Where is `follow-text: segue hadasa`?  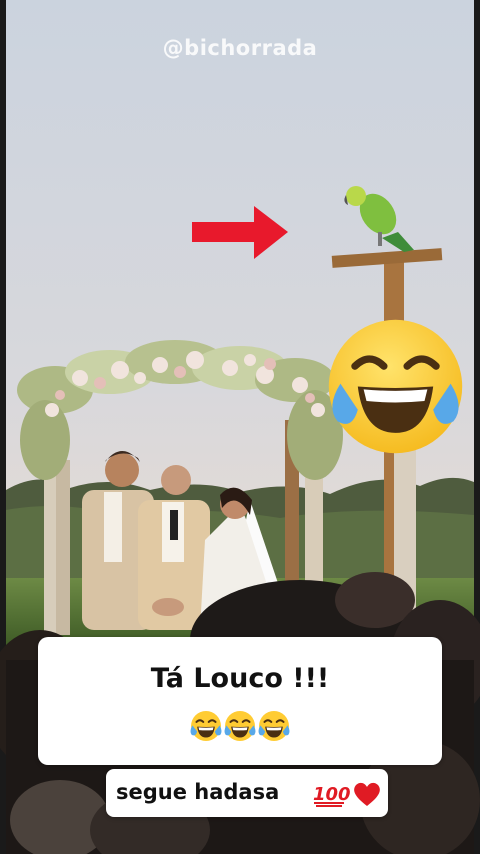
follow-text: segue hadasa is located at coordinates (198, 792).